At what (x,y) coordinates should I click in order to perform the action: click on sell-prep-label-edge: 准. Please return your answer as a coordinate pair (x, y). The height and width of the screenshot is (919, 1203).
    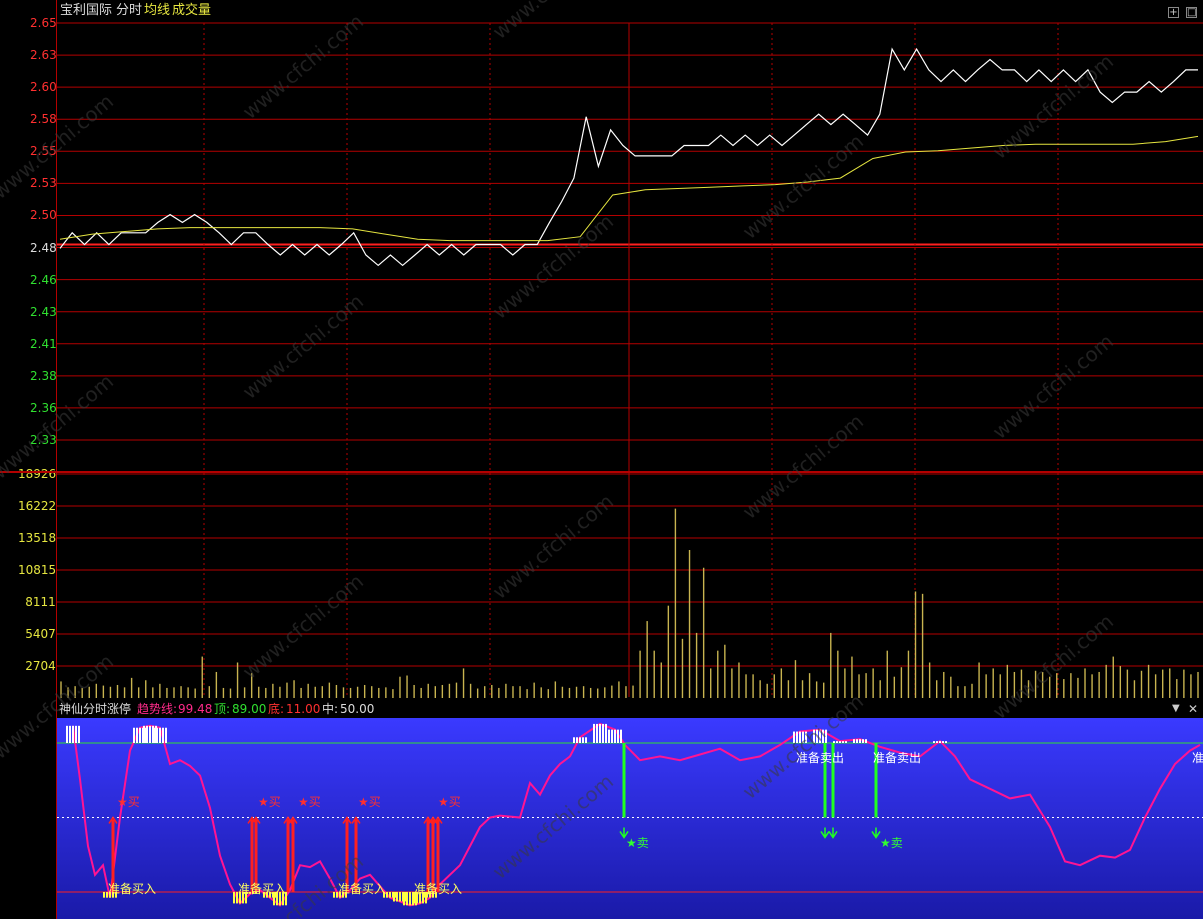
    Looking at the image, I should click on (1197, 758).